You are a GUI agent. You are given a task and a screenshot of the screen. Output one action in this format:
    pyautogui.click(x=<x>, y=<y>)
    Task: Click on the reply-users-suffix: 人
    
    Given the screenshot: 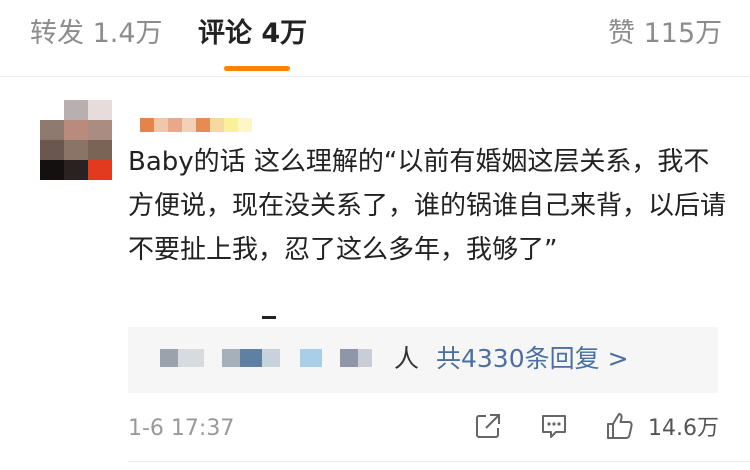 What is the action you would take?
    pyautogui.click(x=407, y=358)
    